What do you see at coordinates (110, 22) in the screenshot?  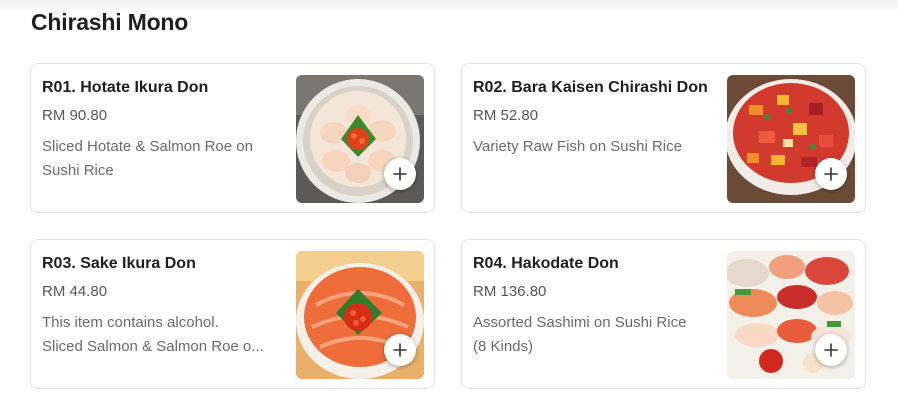 I see `section-title: Chirashi Mono` at bounding box center [110, 22].